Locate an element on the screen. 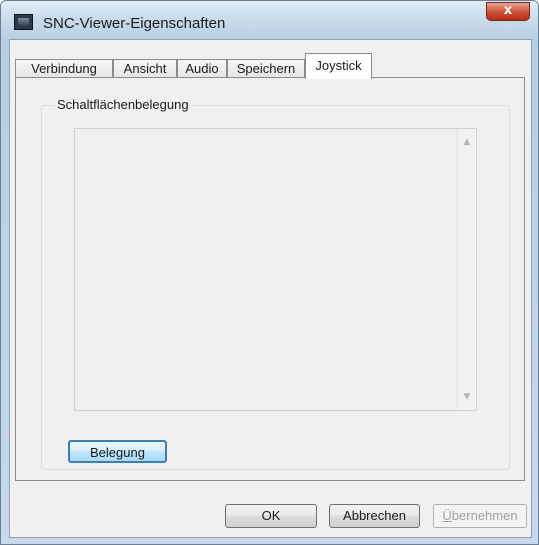 The width and height of the screenshot is (539, 545). vertical-scrollbar: ▲ ▼ is located at coordinates (466, 269).